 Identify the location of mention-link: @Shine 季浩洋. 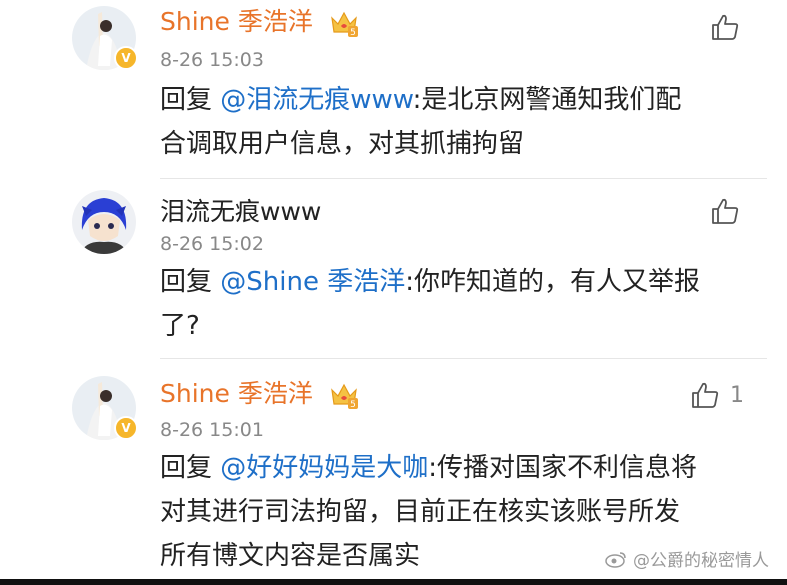
(312, 282).